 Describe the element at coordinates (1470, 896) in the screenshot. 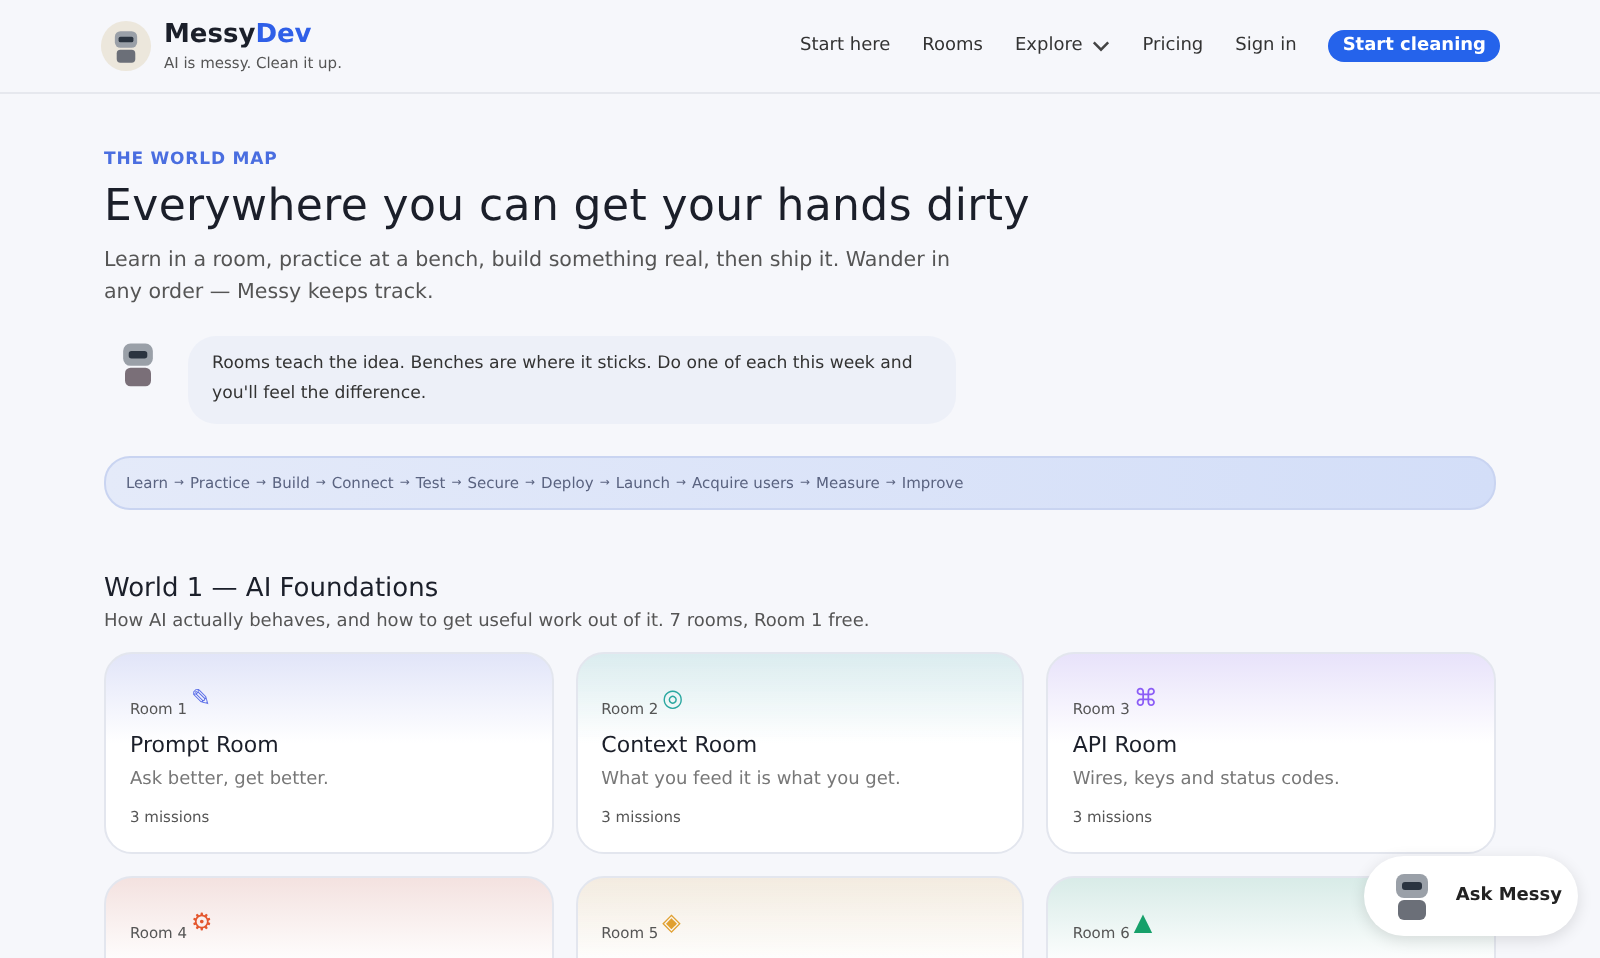

I see `ask-assistant-button: Ask Messy` at that location.